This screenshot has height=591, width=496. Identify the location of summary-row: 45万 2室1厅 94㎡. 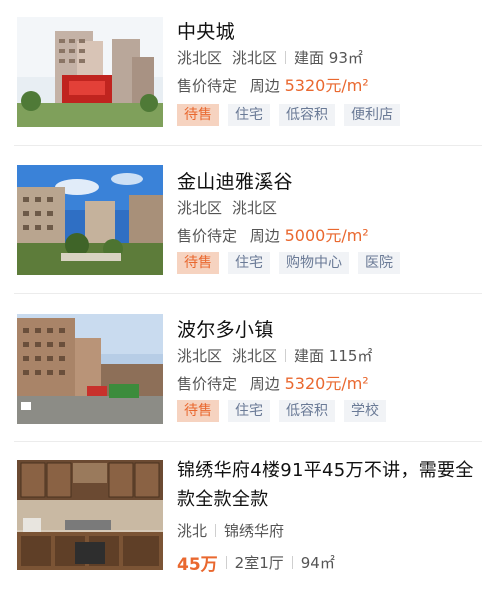
(256, 562).